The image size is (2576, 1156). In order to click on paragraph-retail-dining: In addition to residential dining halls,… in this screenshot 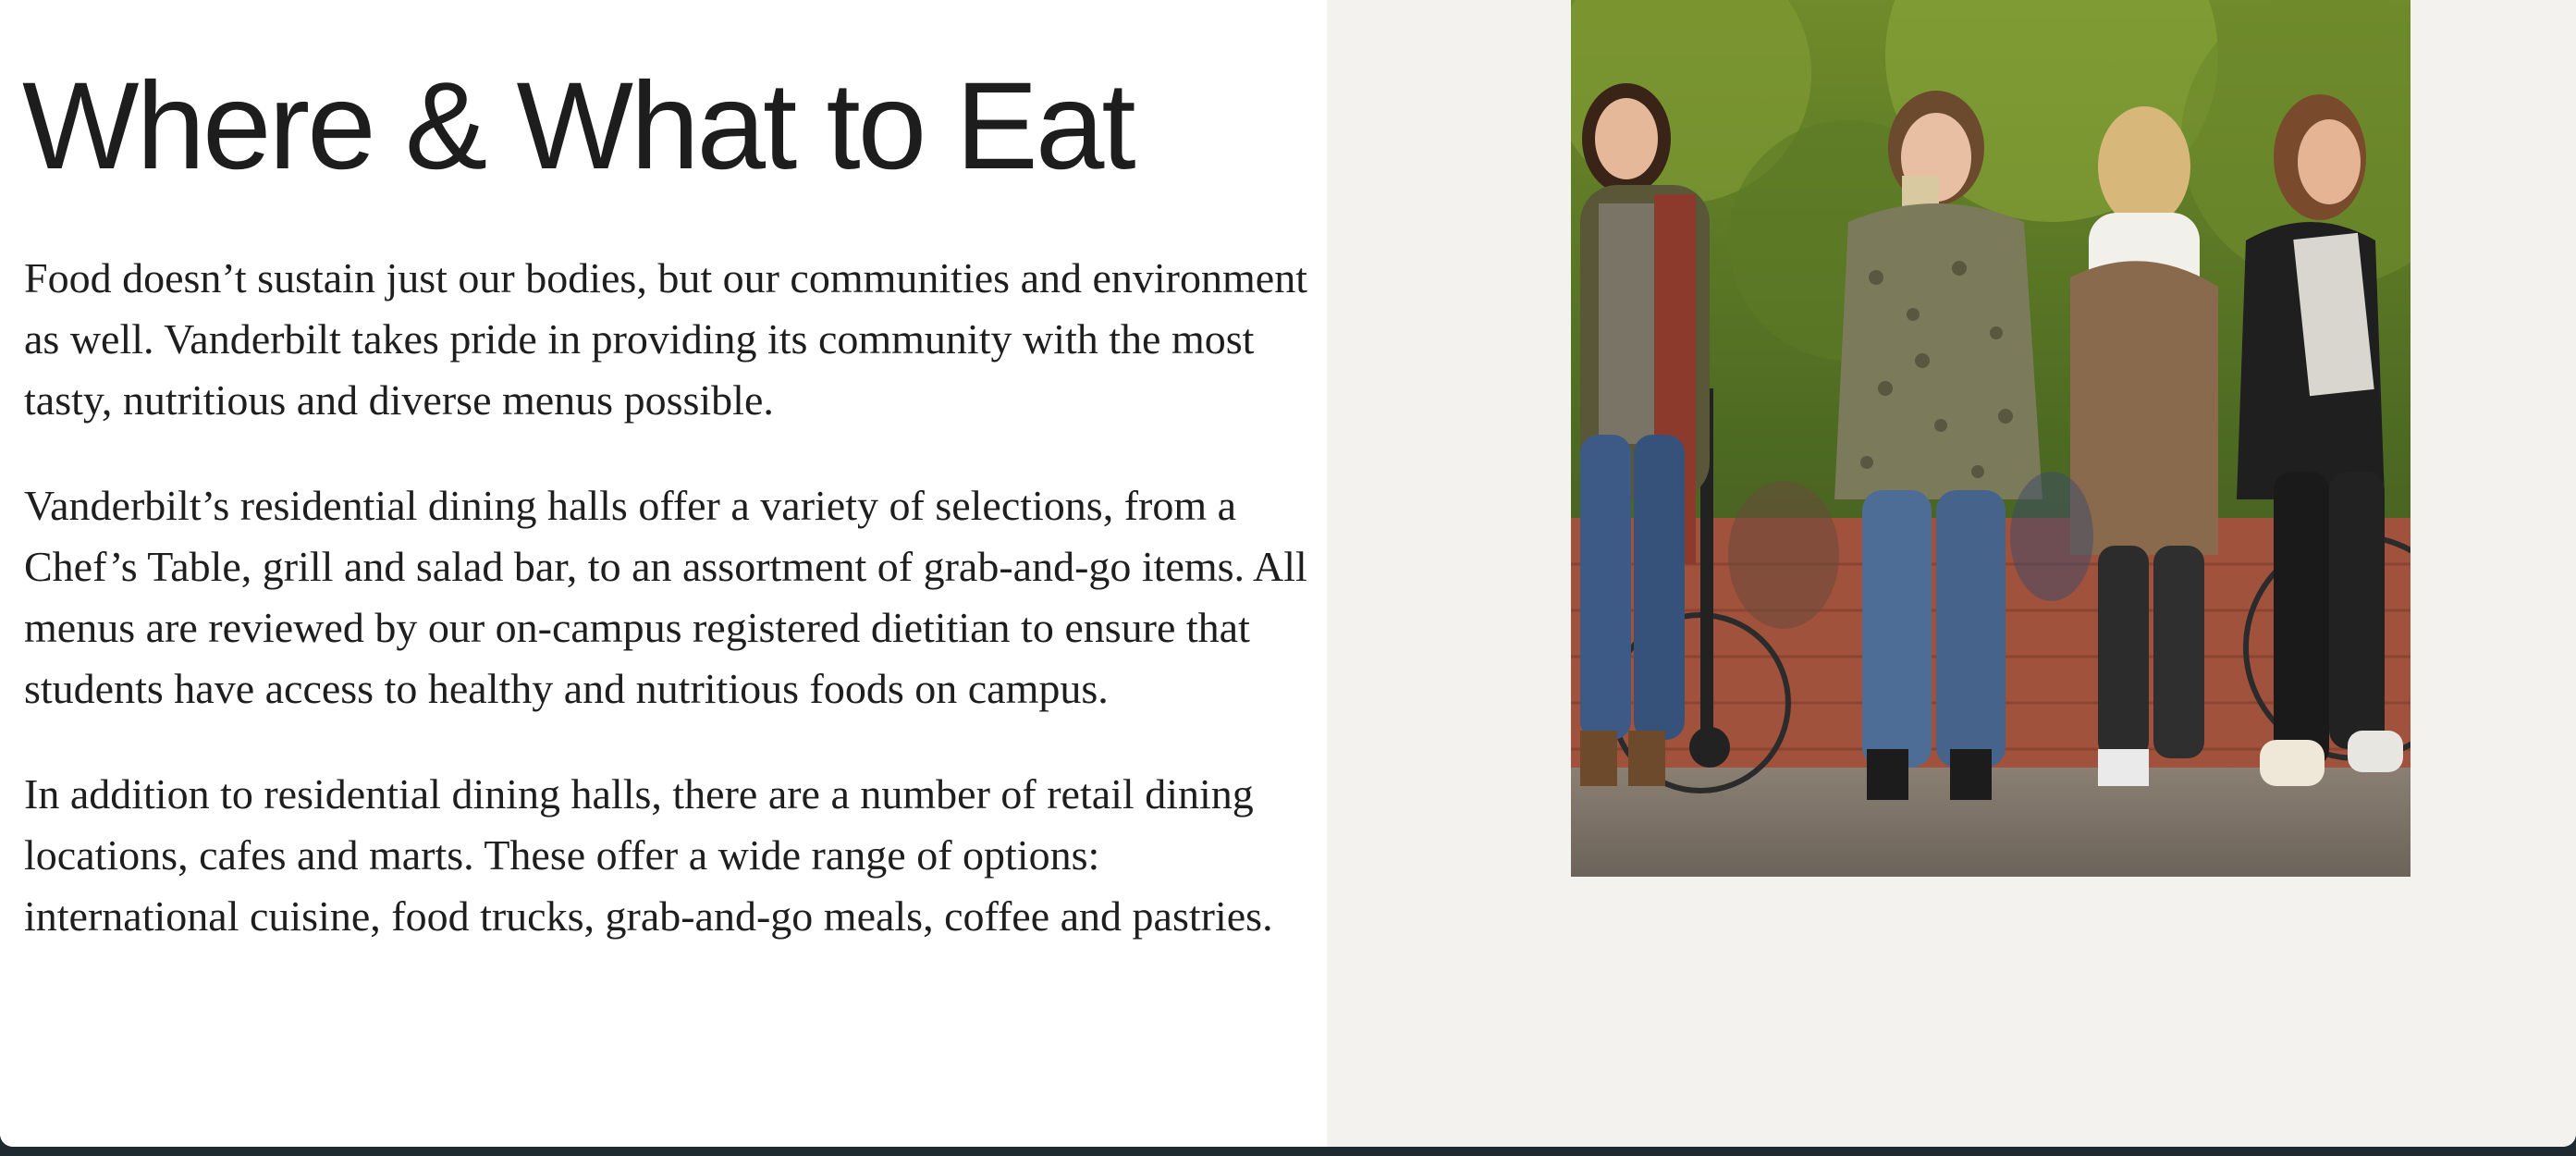, I will do `click(648, 855)`.